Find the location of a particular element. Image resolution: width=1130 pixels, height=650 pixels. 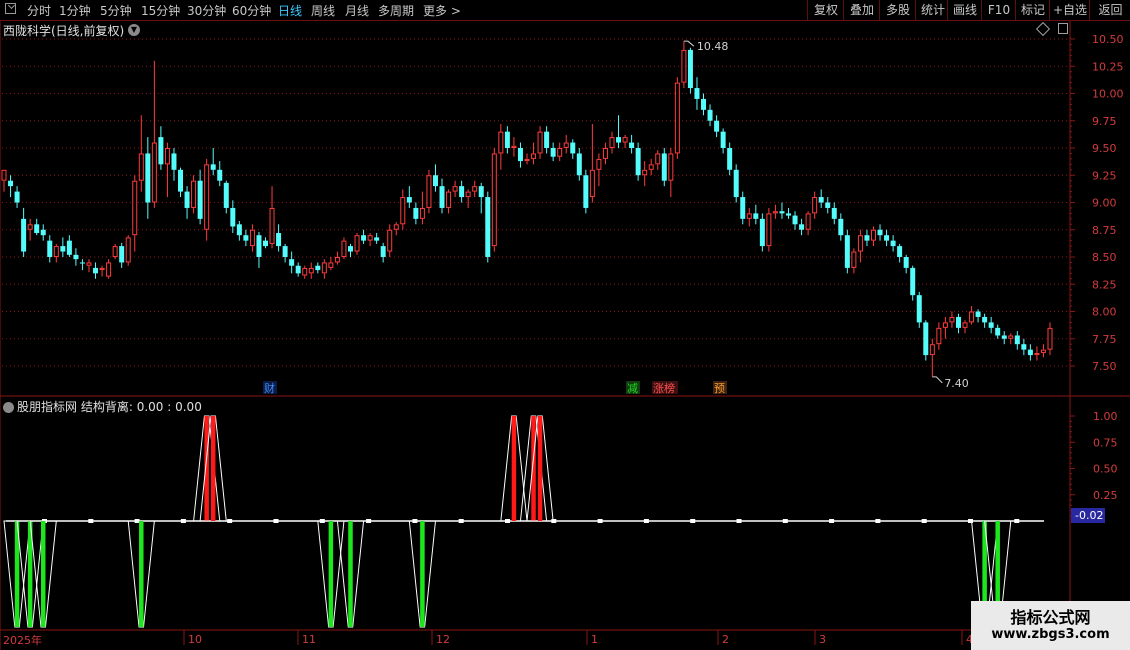

watermark-url: www.zbgs3.com is located at coordinates (1050, 634).